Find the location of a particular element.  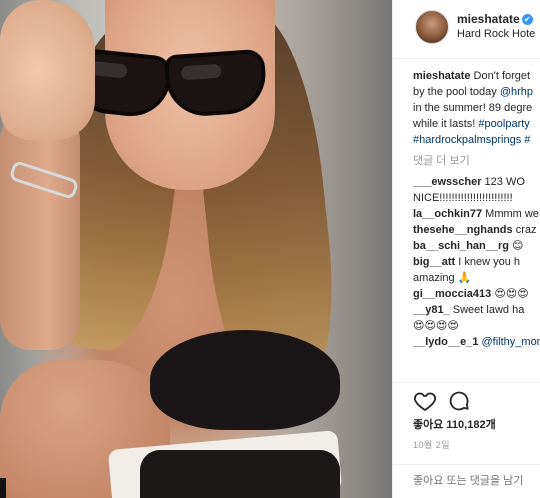

list-item: ba__schi_han__rg 😊 is located at coordinates (476, 246).